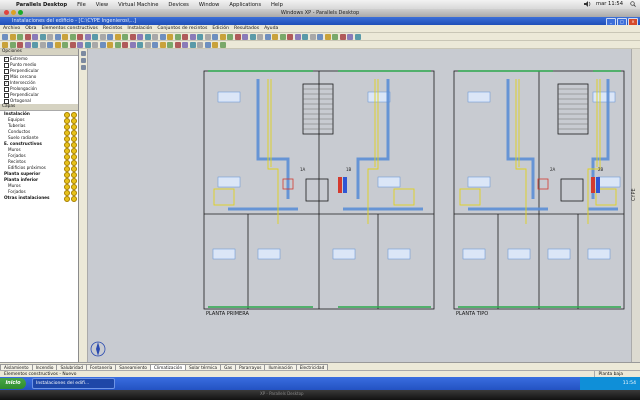 The width and height of the screenshot is (640, 400). Describe the element at coordinates (245, 5) in the screenshot. I see `menu-applications: Applications` at that location.